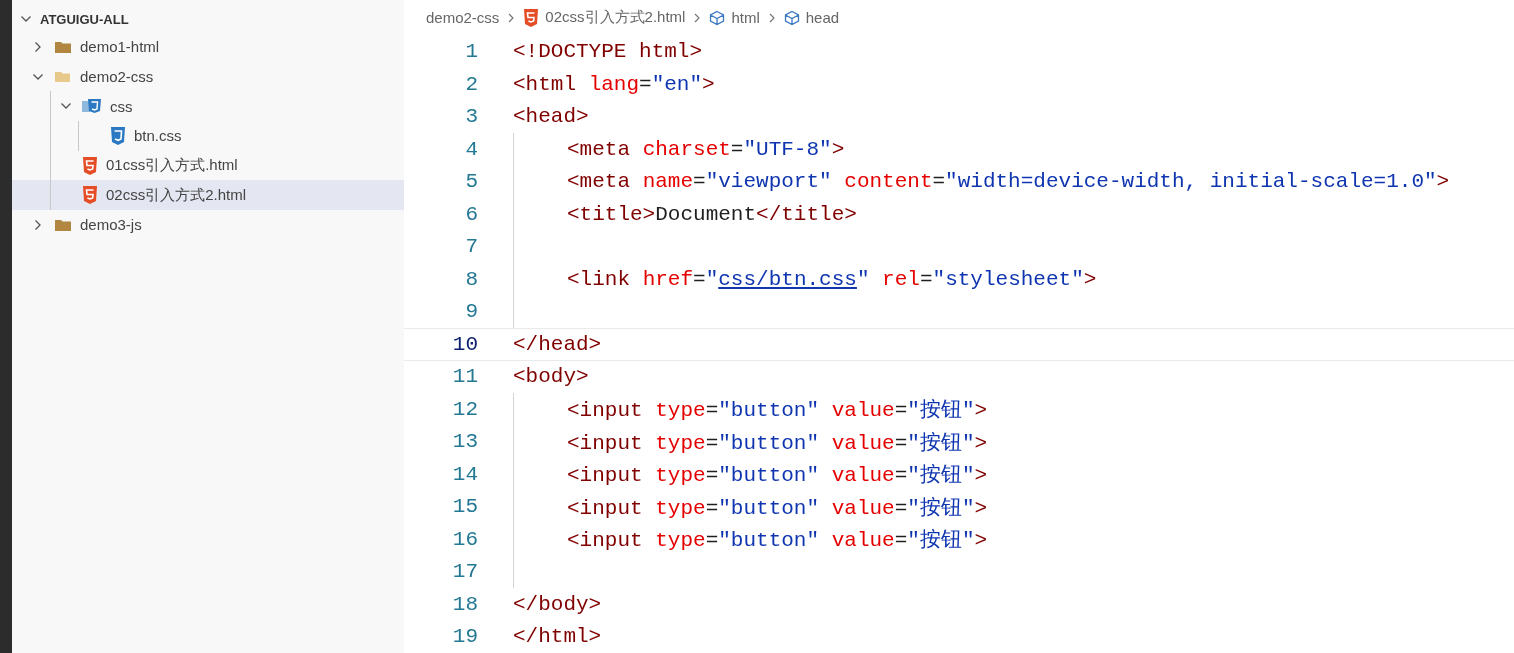 The image size is (1514, 653). Describe the element at coordinates (208, 165) in the screenshot. I see `tree-item: 01css引入方式.html` at that location.